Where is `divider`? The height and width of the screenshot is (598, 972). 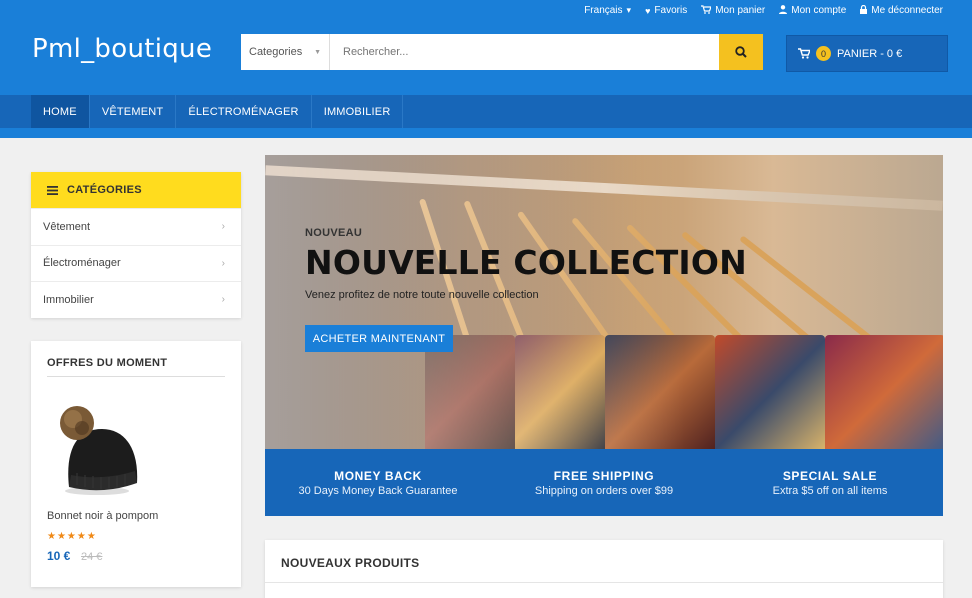
divider is located at coordinates (604, 582).